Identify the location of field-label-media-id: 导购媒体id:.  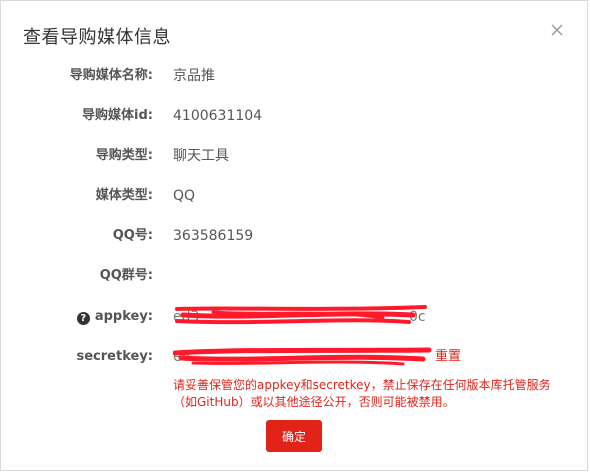
(117, 115).